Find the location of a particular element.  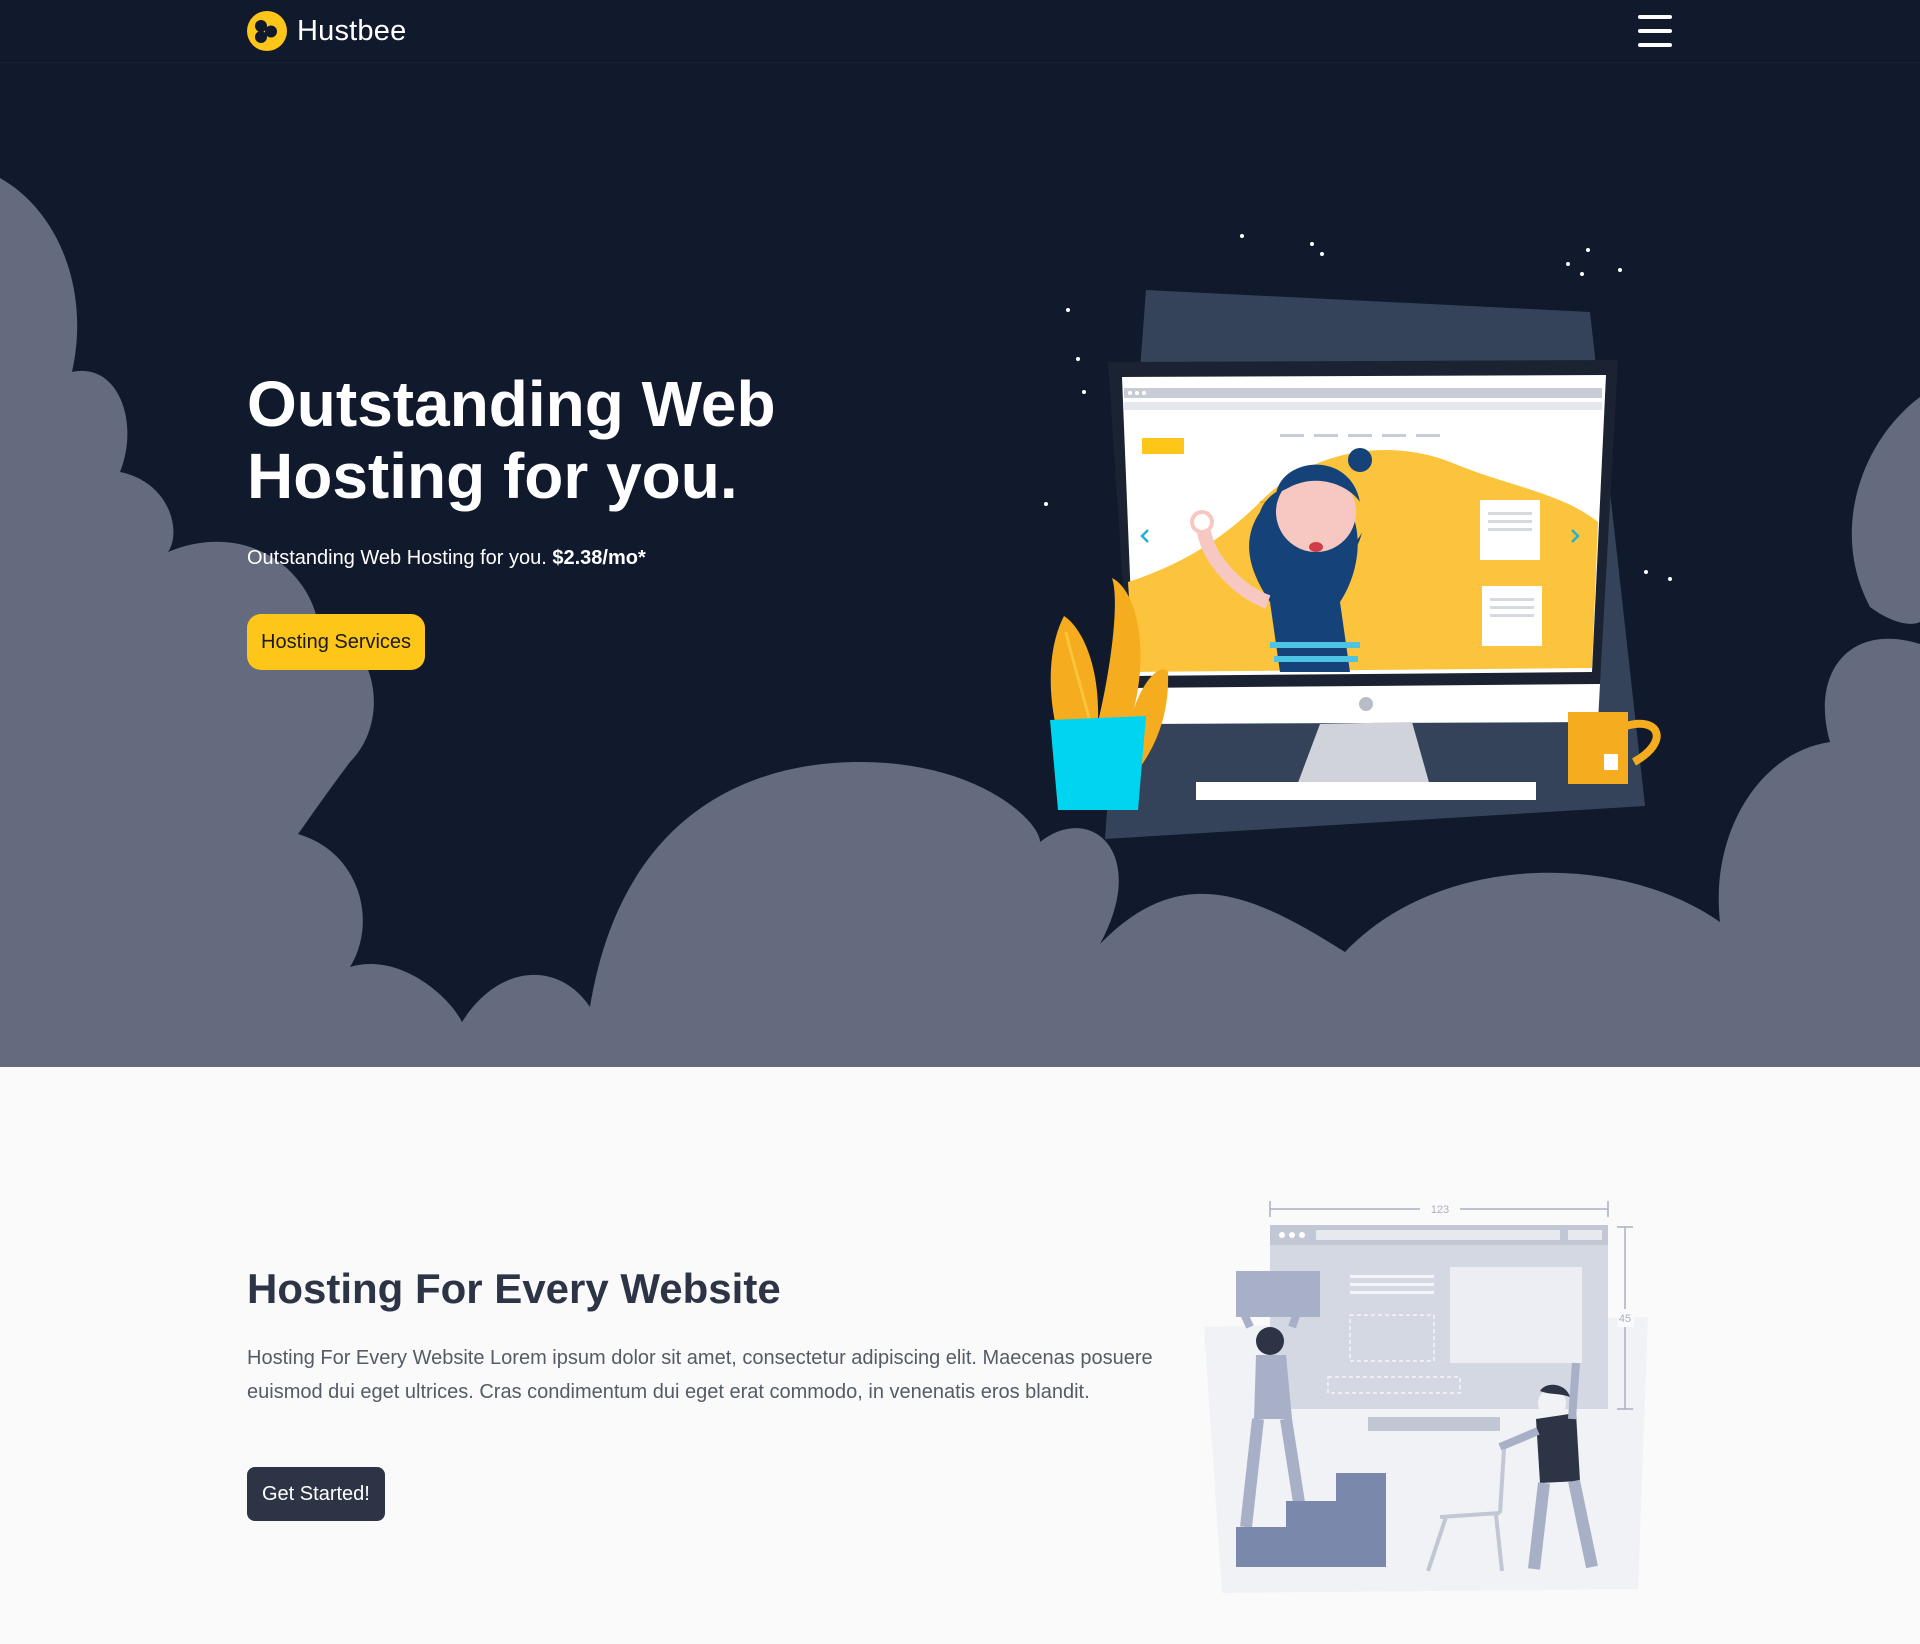

hero-subtitle-text: Outstanding Web Hosting for you. is located at coordinates (397, 558).